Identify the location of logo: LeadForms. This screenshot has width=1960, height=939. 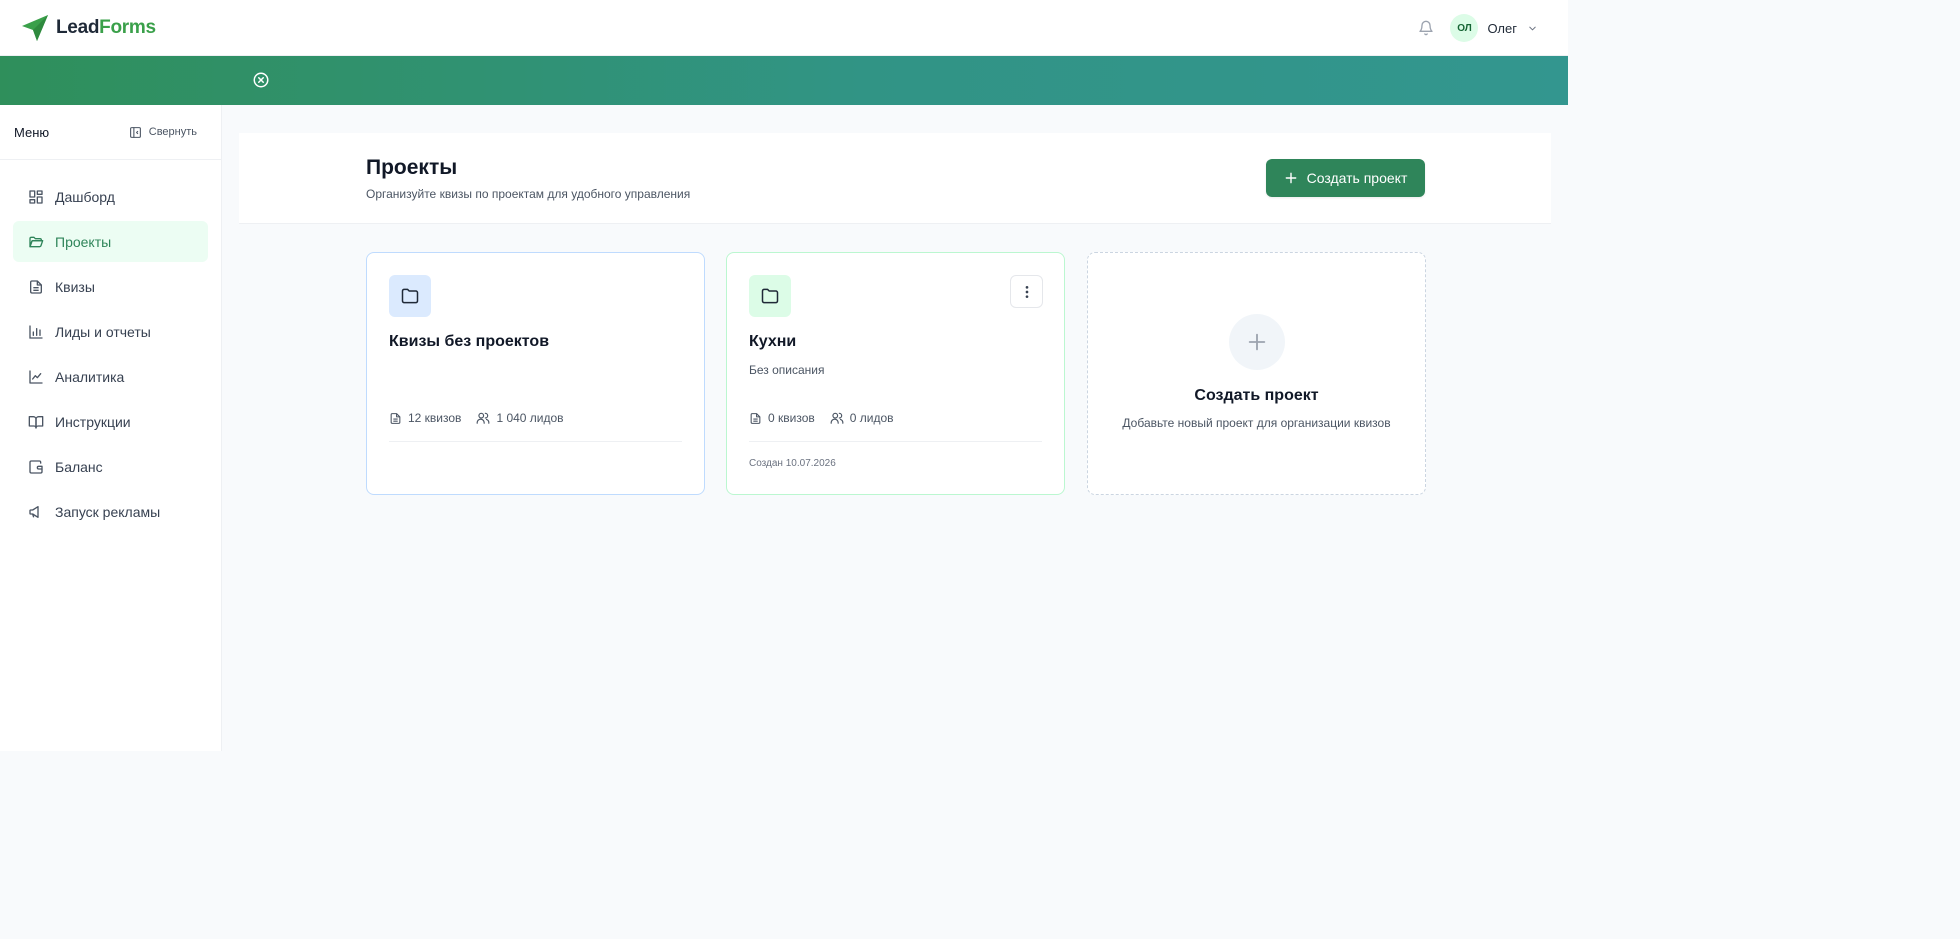
(88, 28).